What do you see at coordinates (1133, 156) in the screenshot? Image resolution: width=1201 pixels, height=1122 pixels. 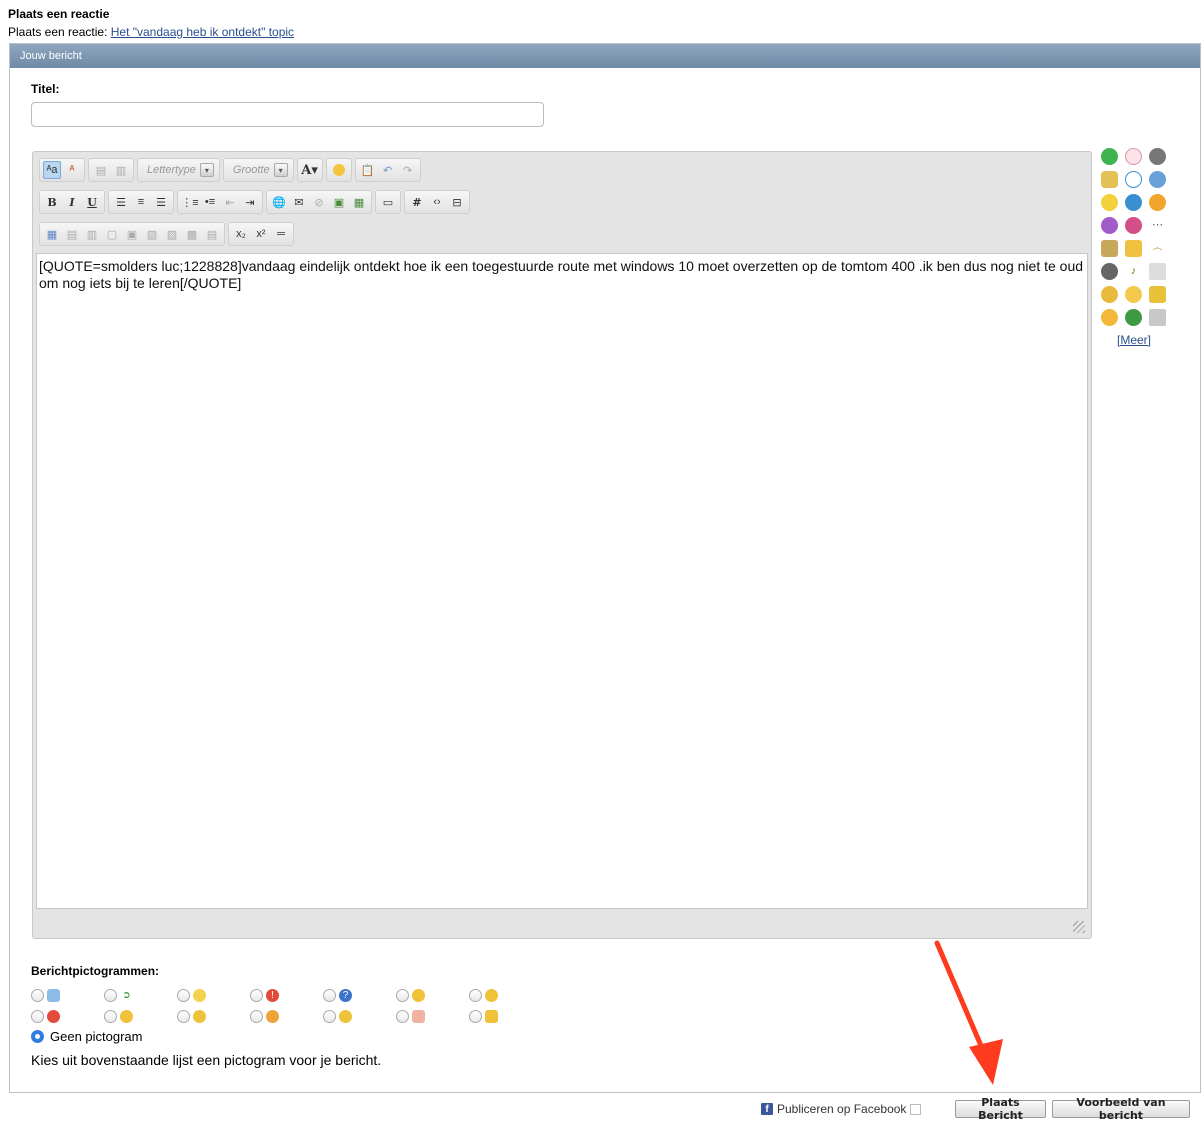 I see `shocked-icon` at bounding box center [1133, 156].